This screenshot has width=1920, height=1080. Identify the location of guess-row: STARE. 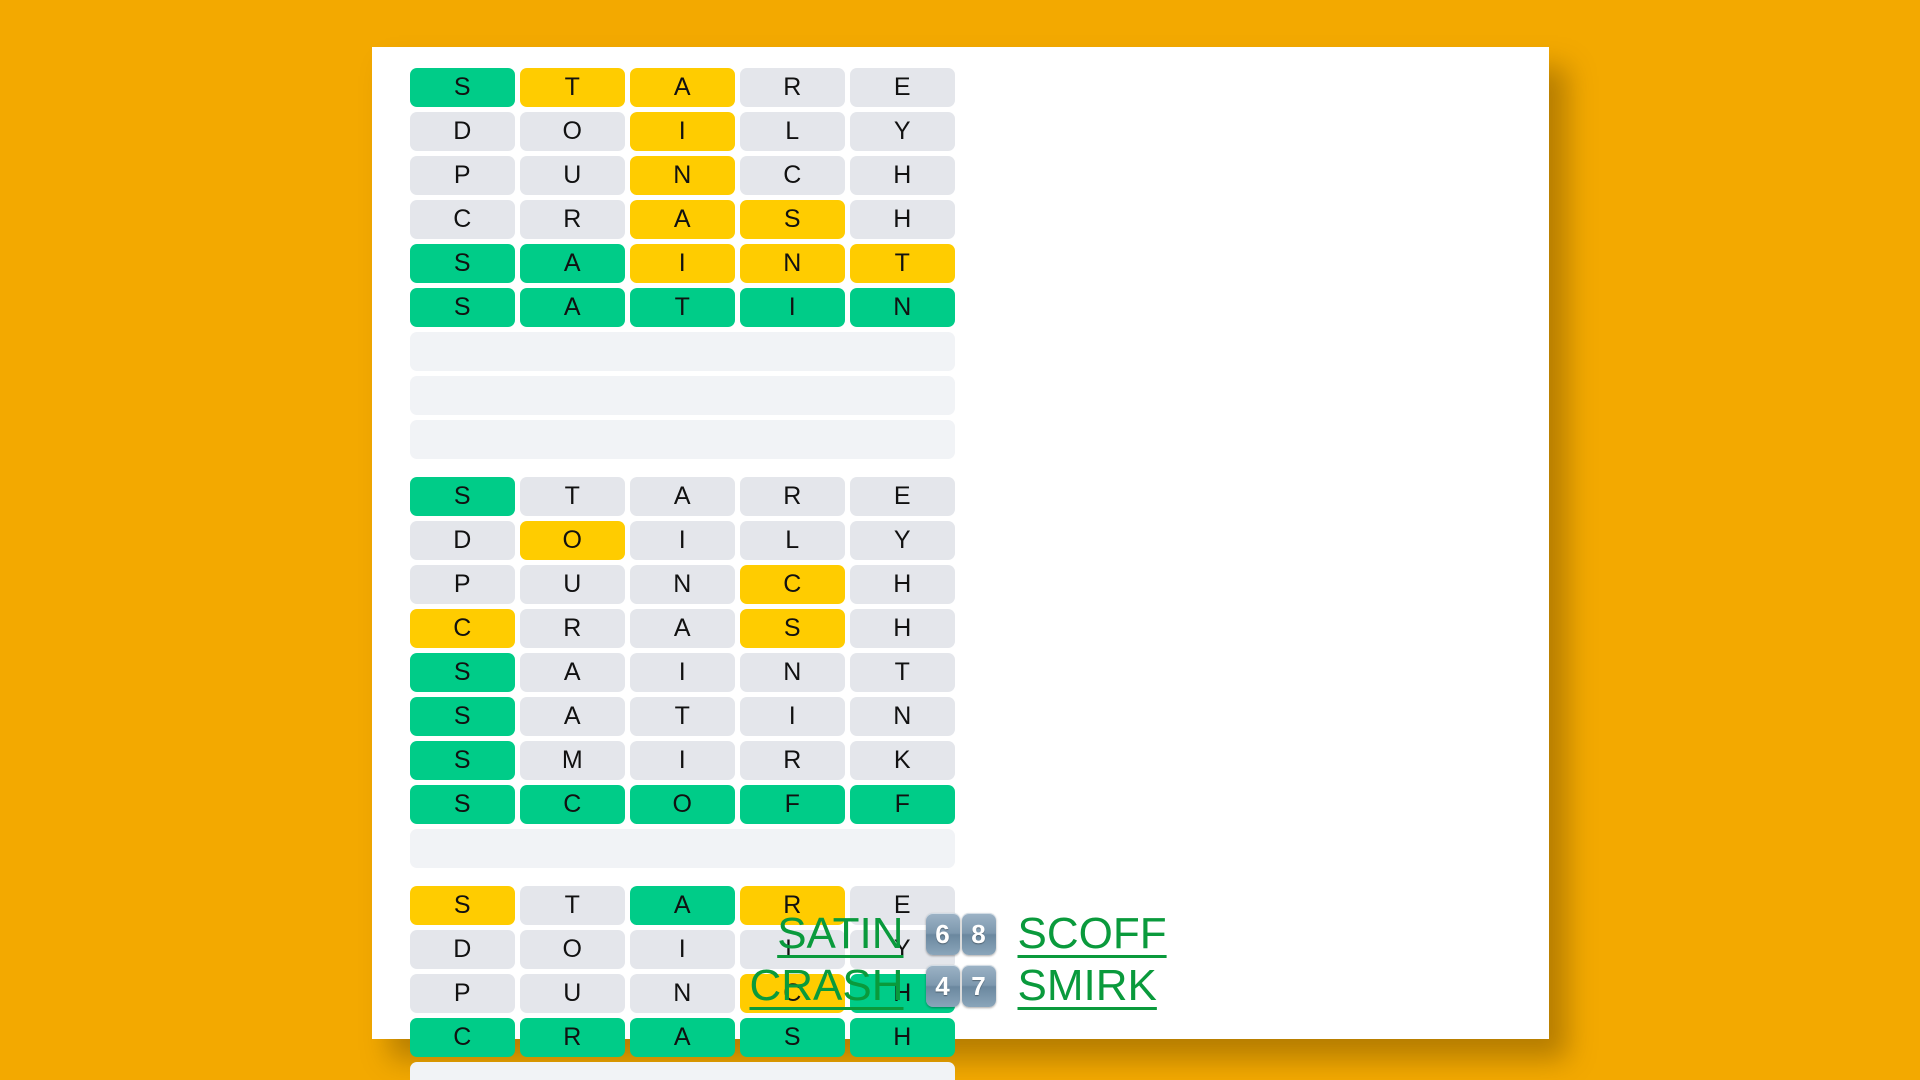
(682, 496).